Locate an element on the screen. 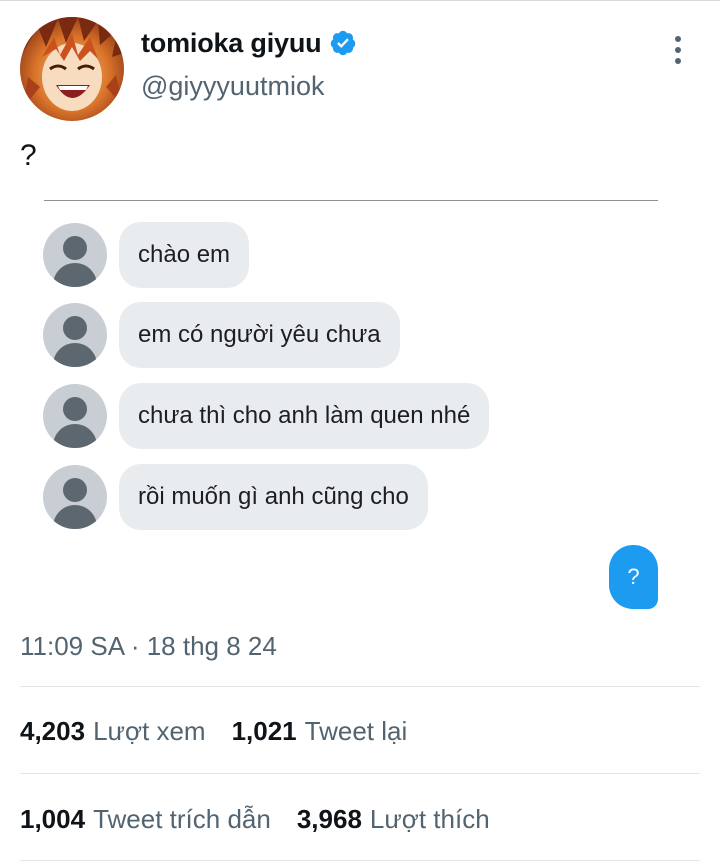 This screenshot has width=720, height=861. quote-tweets-stat: 1,004 Tweet trích dẫn is located at coordinates (145, 819).